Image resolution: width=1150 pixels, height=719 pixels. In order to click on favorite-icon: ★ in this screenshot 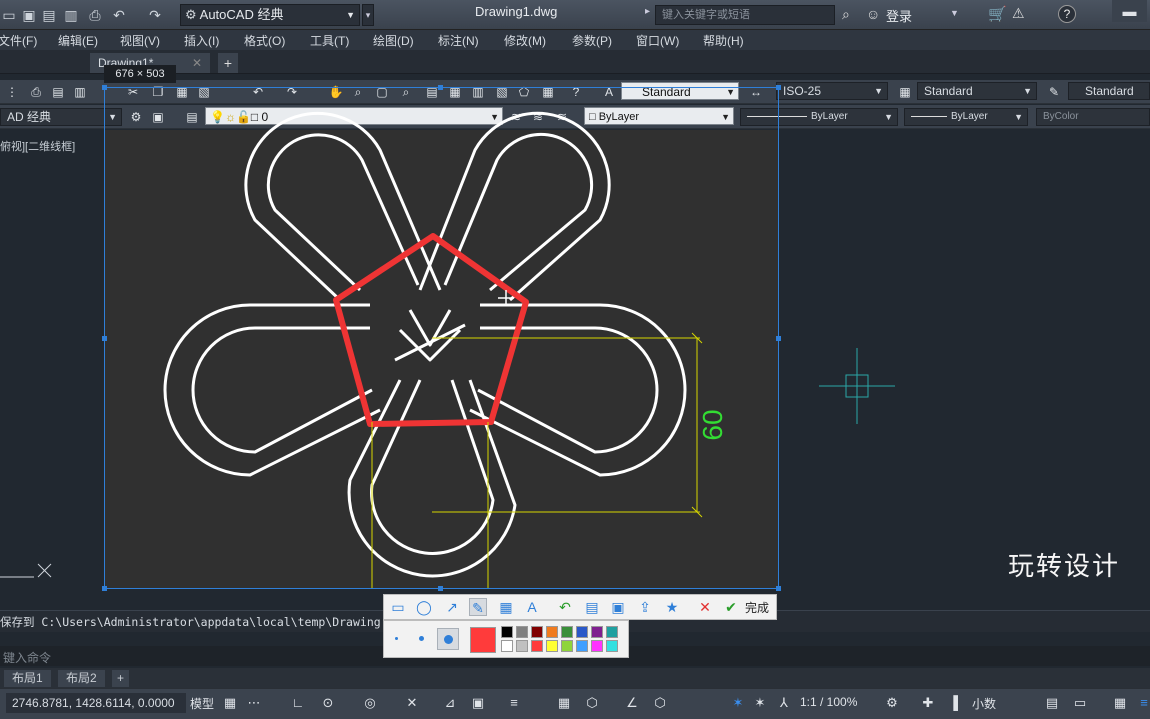, I will do `click(672, 607)`.